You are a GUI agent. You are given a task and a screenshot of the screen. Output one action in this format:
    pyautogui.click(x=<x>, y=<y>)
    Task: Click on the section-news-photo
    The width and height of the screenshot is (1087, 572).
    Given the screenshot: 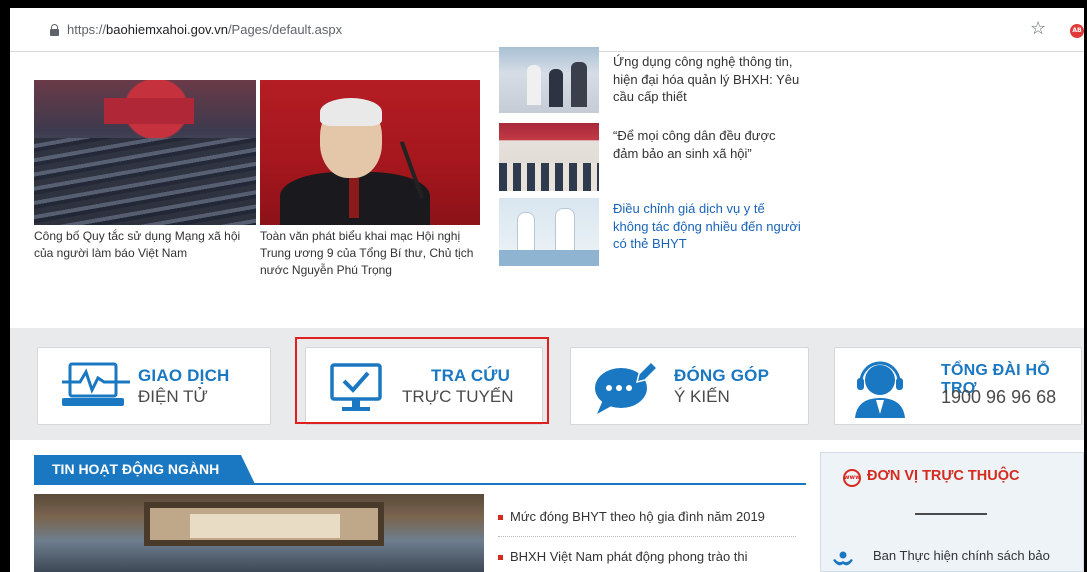 What is the action you would take?
    pyautogui.click(x=259, y=533)
    